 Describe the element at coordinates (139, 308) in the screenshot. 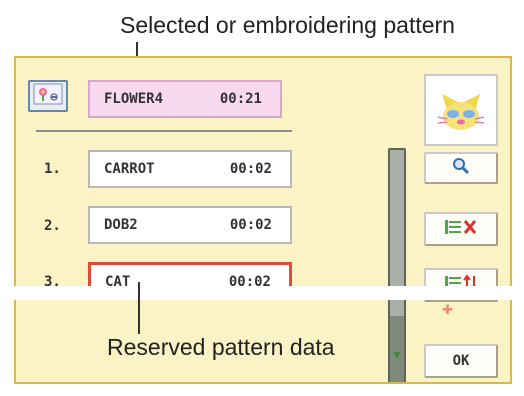

I see `leader-line-bottom` at that location.